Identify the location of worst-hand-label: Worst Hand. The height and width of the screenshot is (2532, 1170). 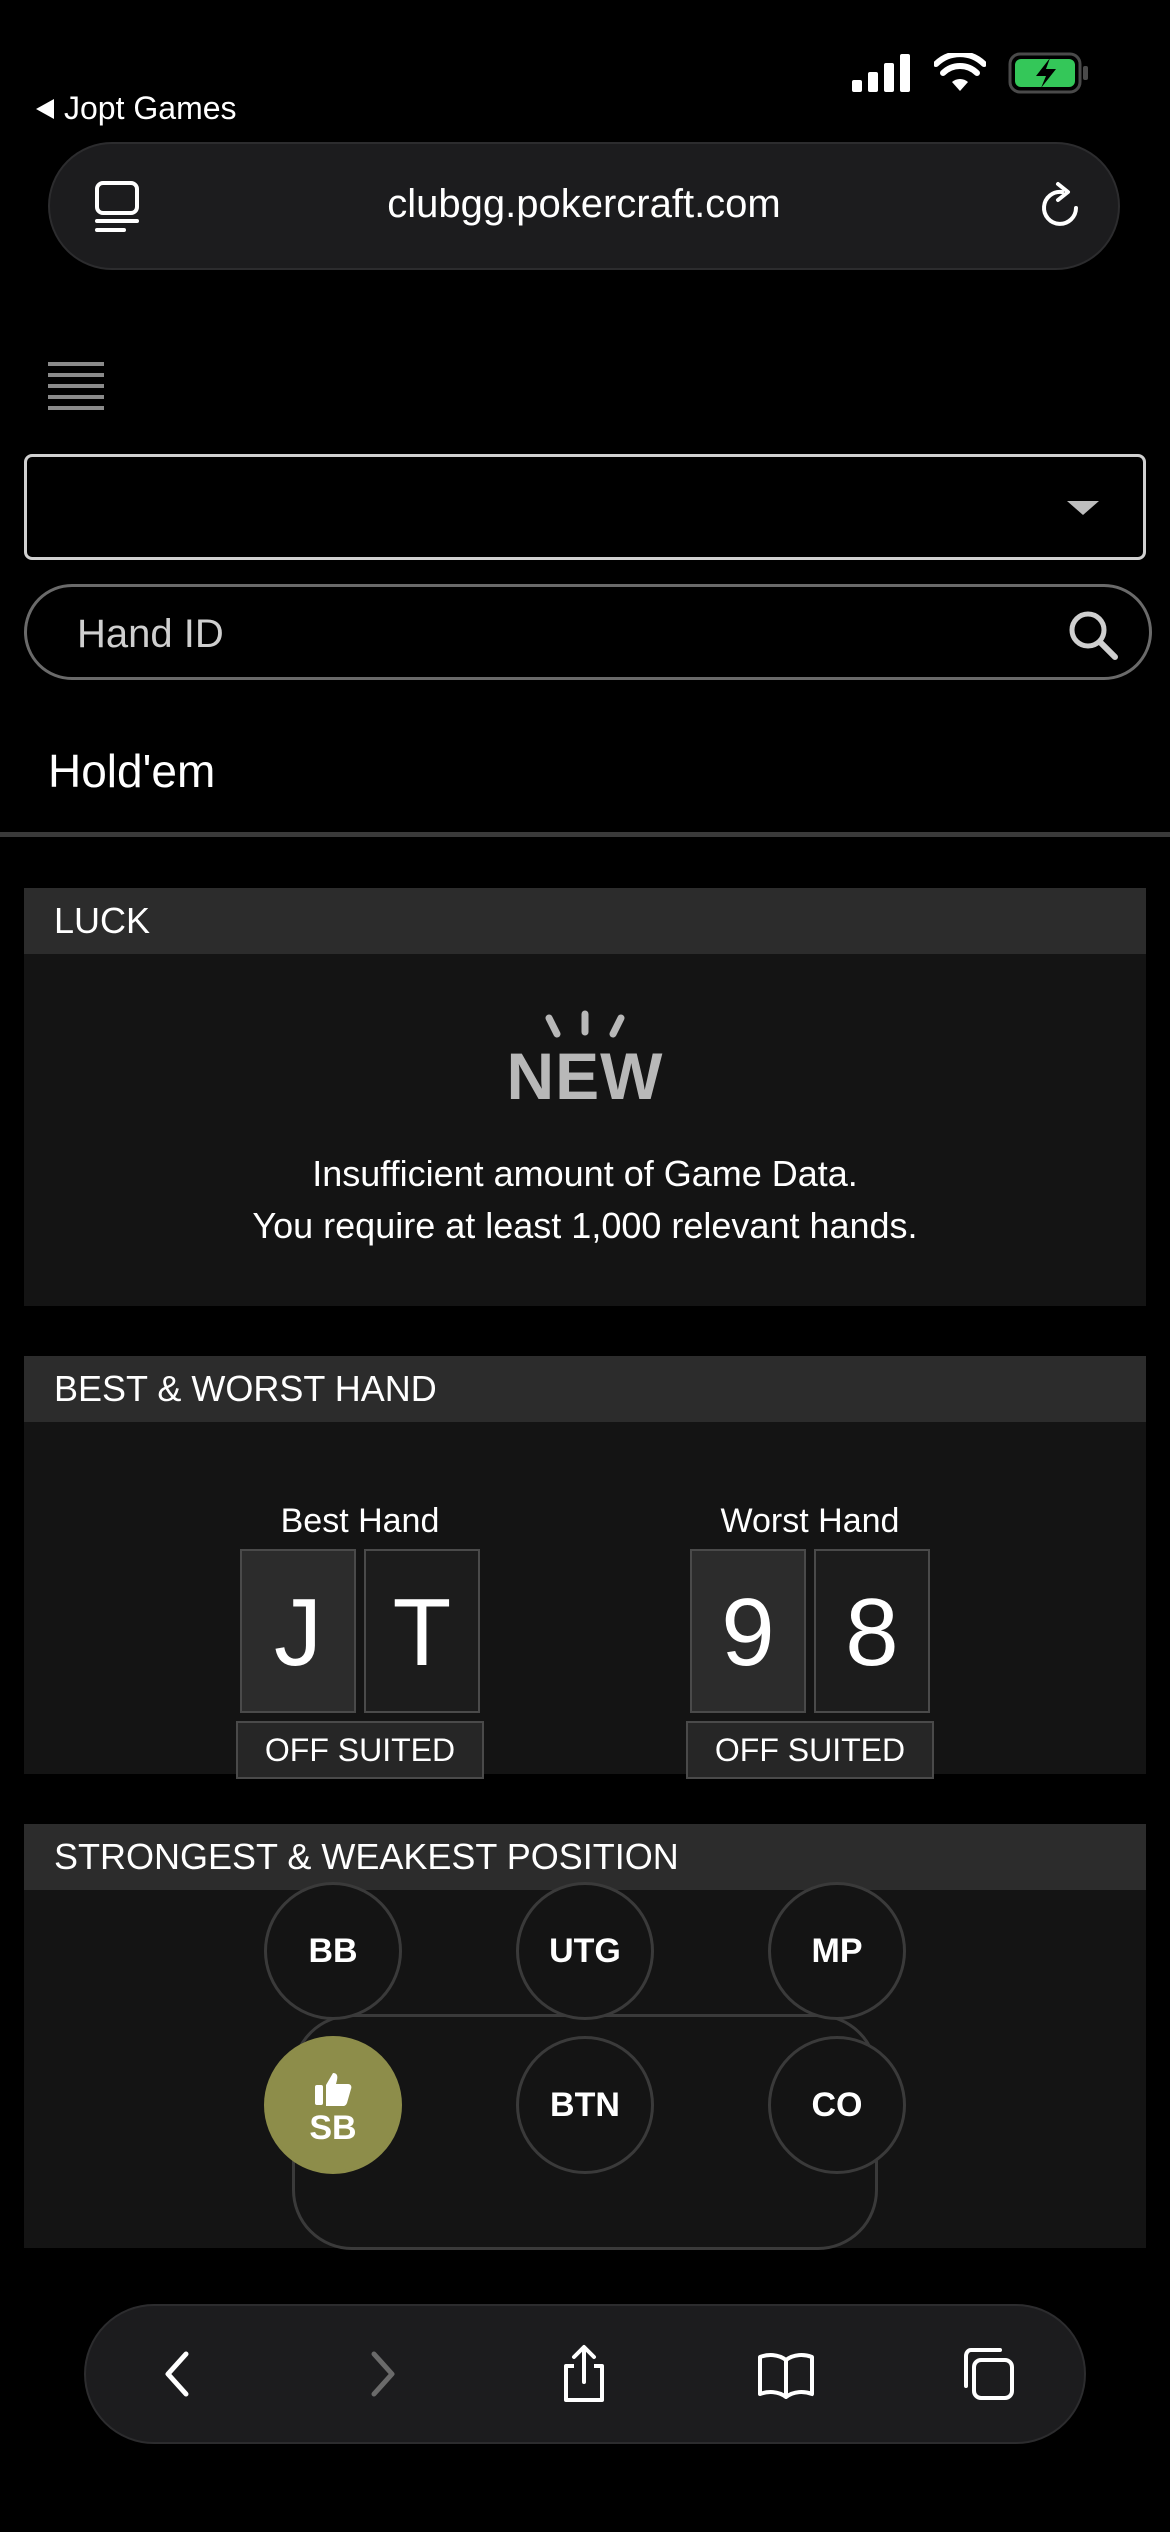
(810, 1521).